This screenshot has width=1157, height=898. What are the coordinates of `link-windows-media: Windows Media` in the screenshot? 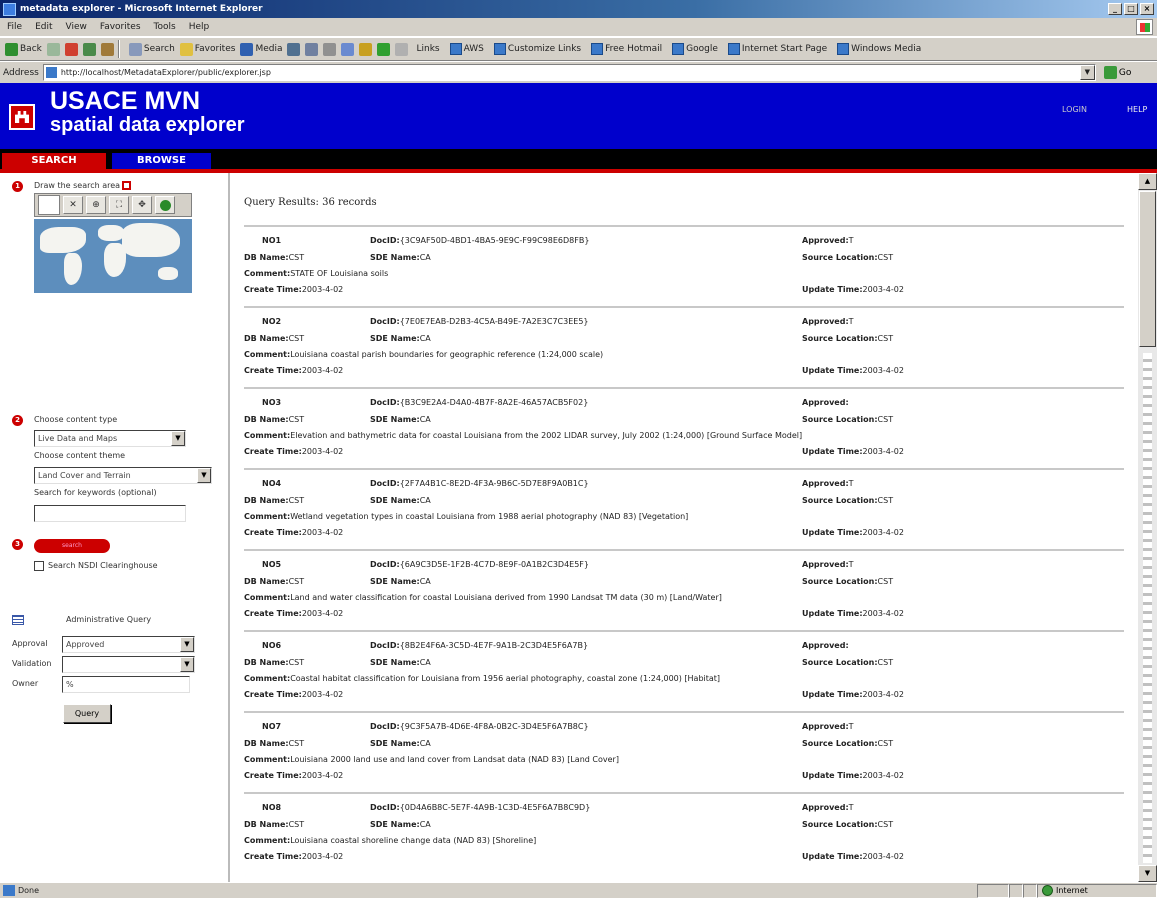 It's located at (879, 49).